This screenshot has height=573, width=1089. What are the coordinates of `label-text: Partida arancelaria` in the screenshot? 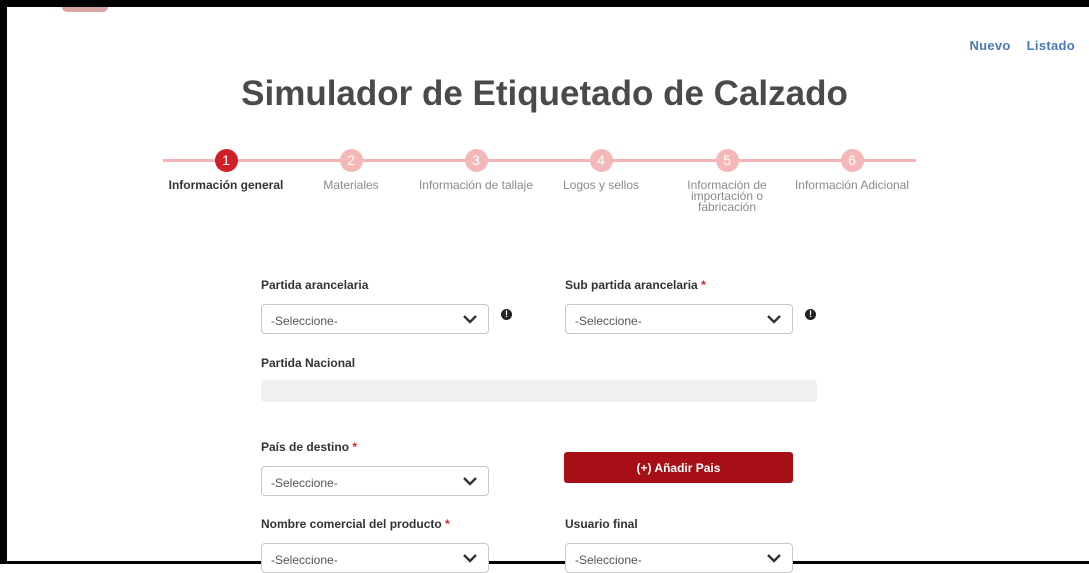 It's located at (315, 285).